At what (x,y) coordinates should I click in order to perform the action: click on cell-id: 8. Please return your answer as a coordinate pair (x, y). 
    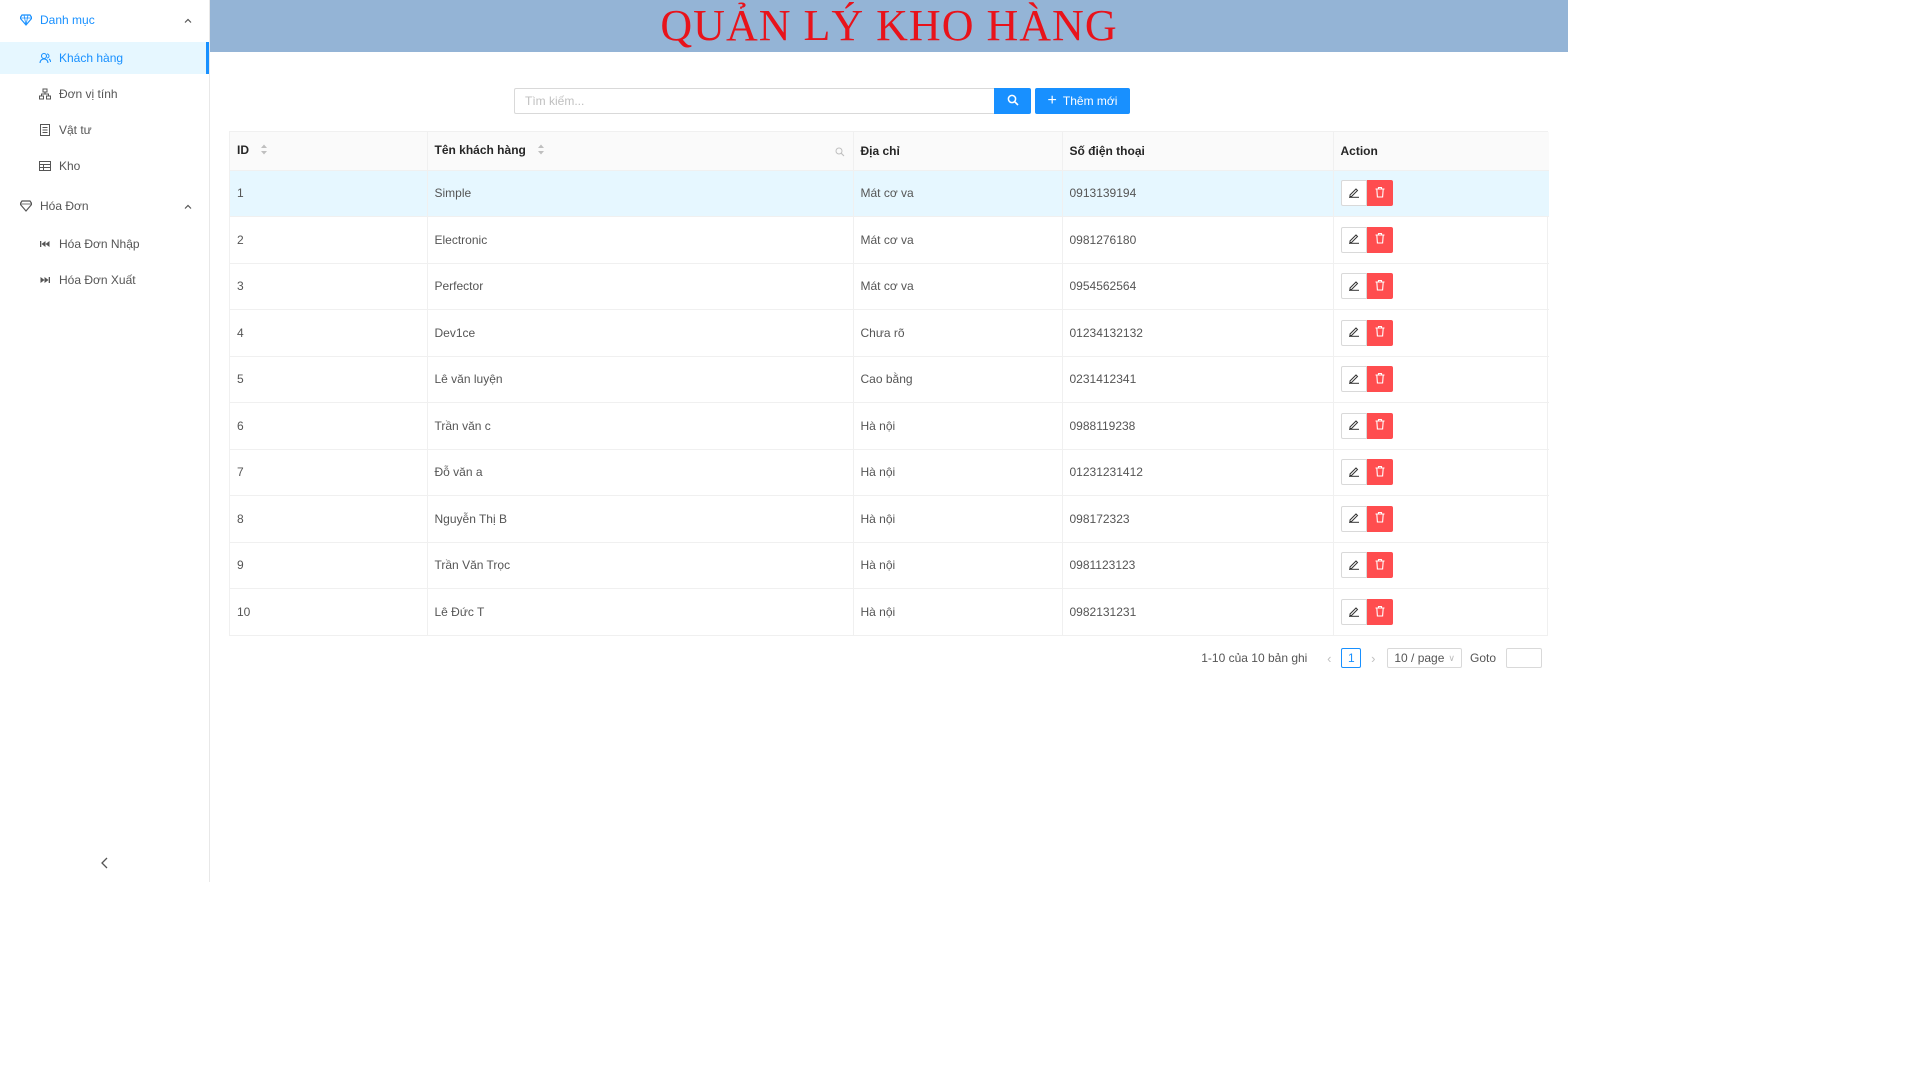
    Looking at the image, I should click on (329, 519).